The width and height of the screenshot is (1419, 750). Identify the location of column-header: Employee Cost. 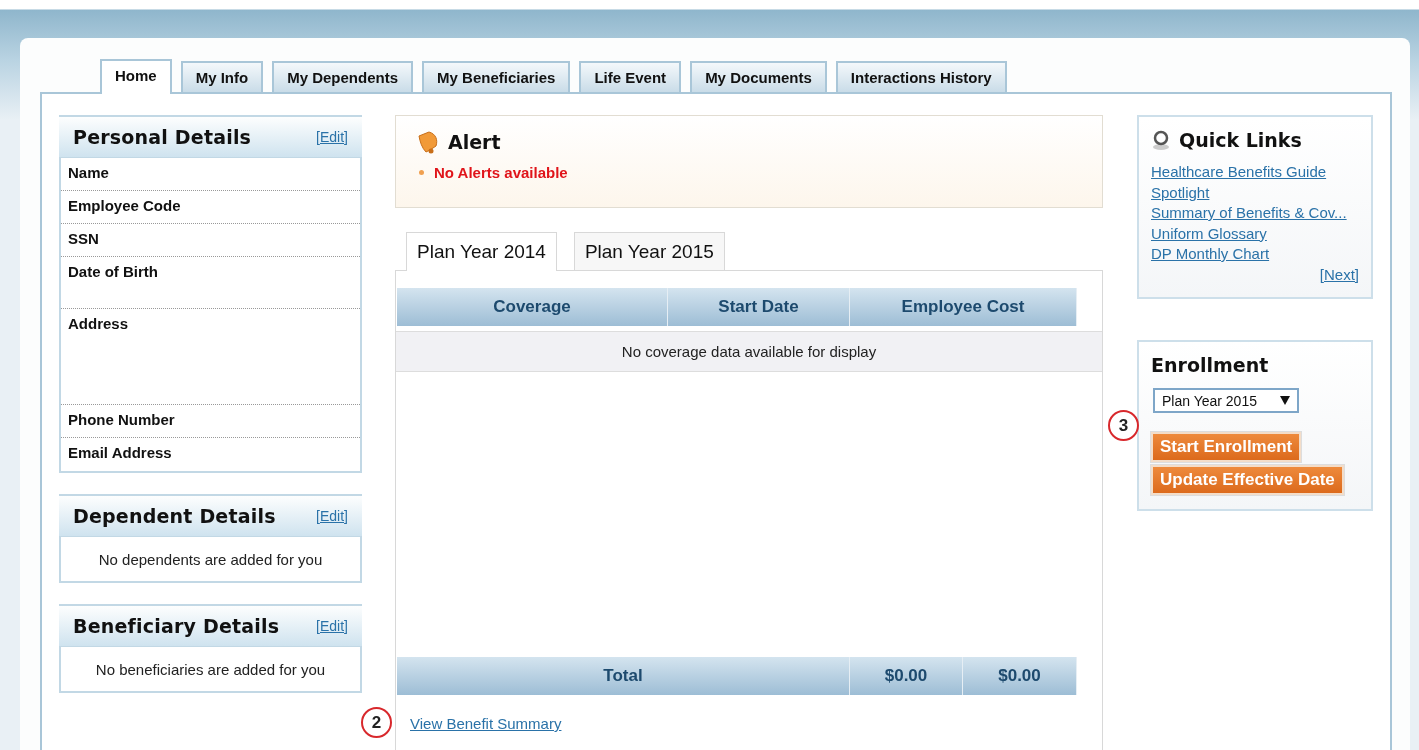
(963, 307).